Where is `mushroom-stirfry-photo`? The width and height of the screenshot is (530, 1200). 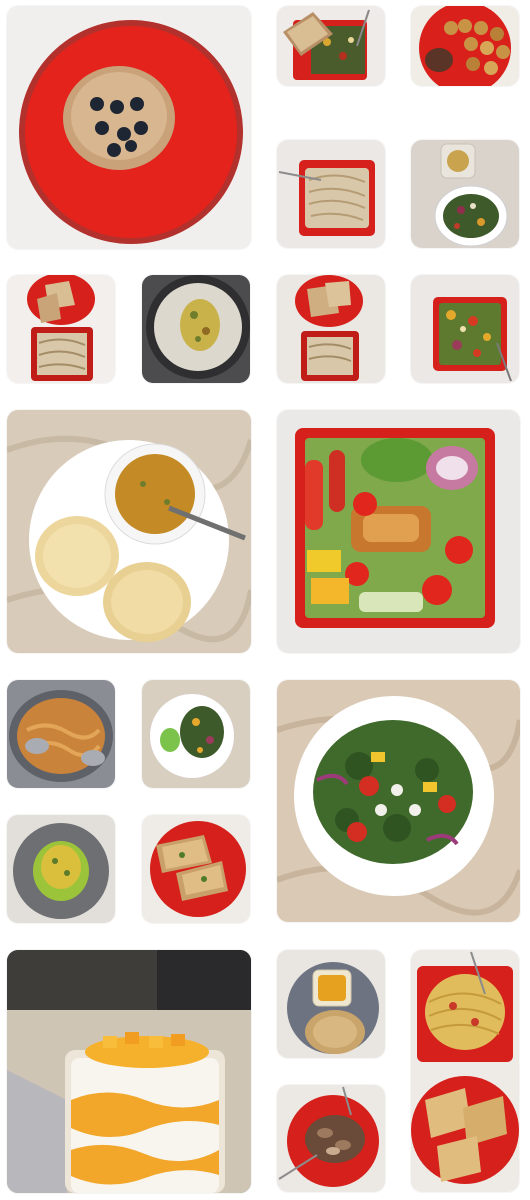
mushroom-stirfry-photo is located at coordinates (331, 1138).